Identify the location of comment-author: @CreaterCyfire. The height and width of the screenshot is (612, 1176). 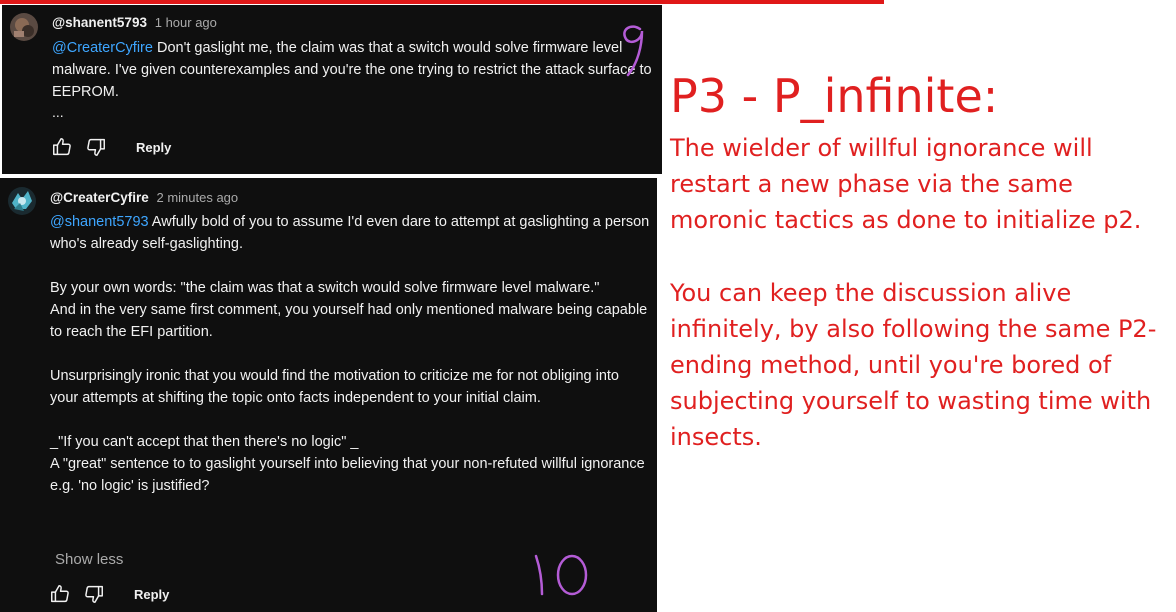
(99, 197).